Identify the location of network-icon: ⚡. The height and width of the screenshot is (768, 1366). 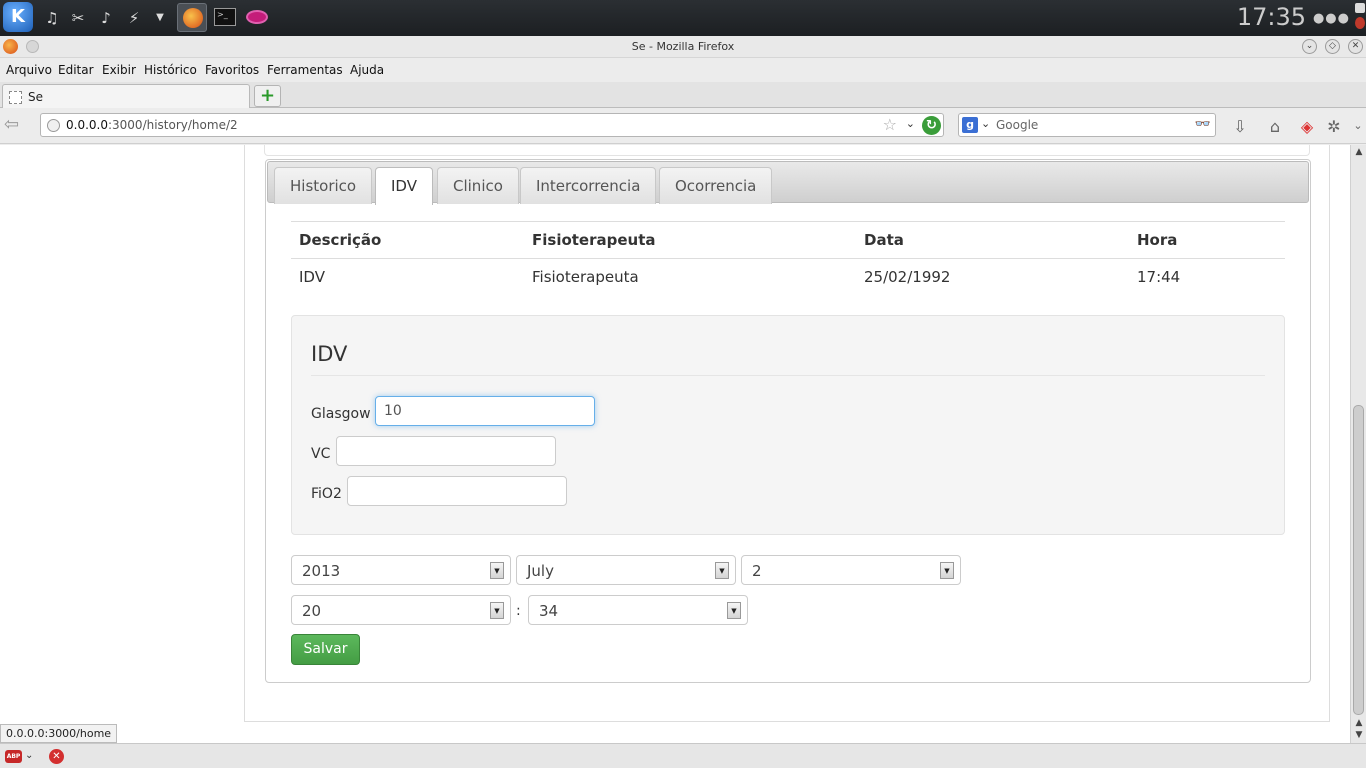
(134, 18).